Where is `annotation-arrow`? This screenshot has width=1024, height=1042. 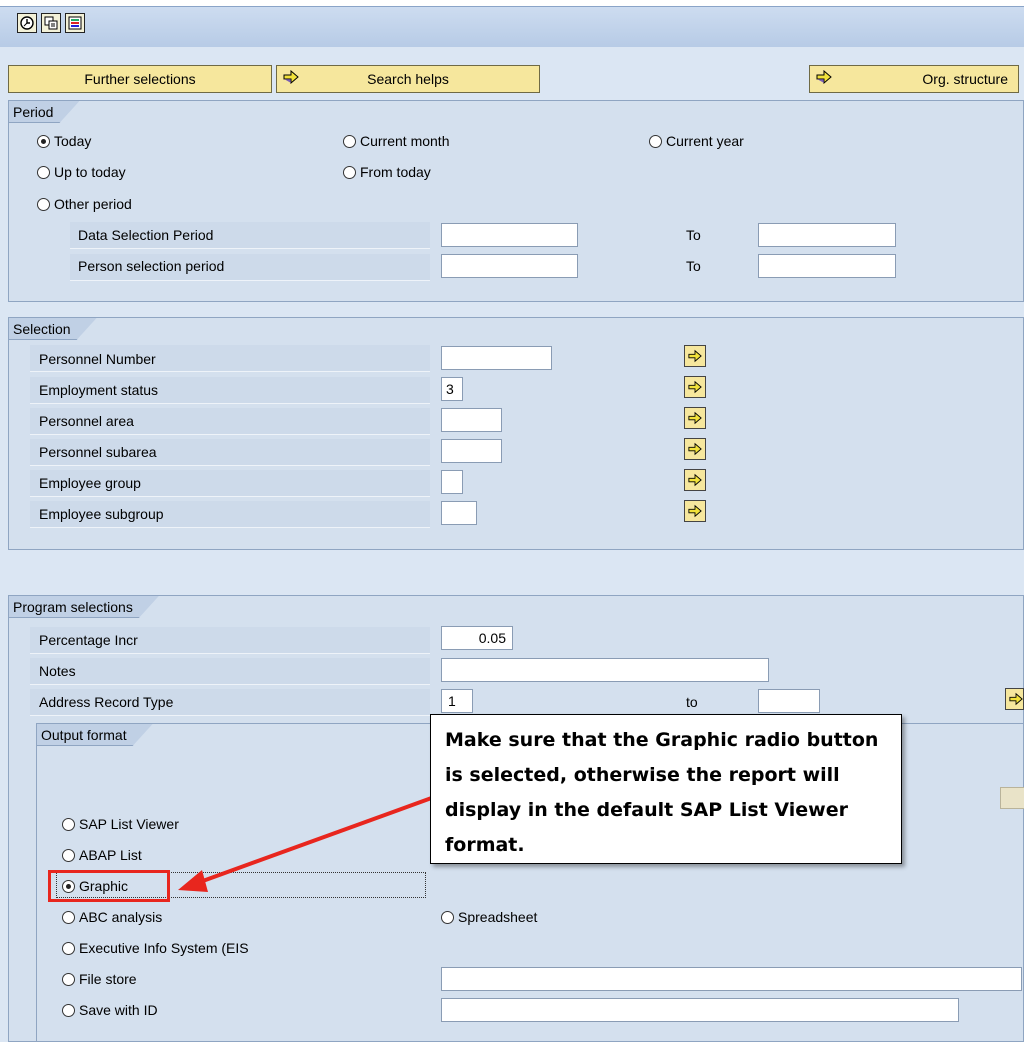
annotation-arrow is located at coordinates (308, 843).